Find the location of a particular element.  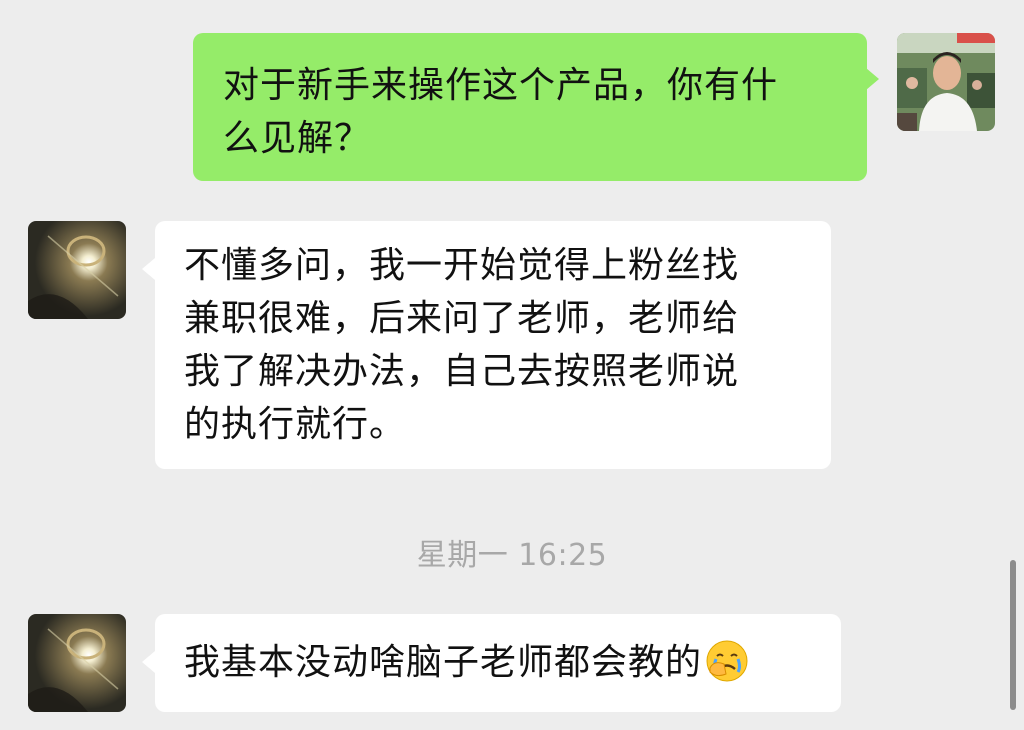

sender-avatar-photo is located at coordinates (946, 82).